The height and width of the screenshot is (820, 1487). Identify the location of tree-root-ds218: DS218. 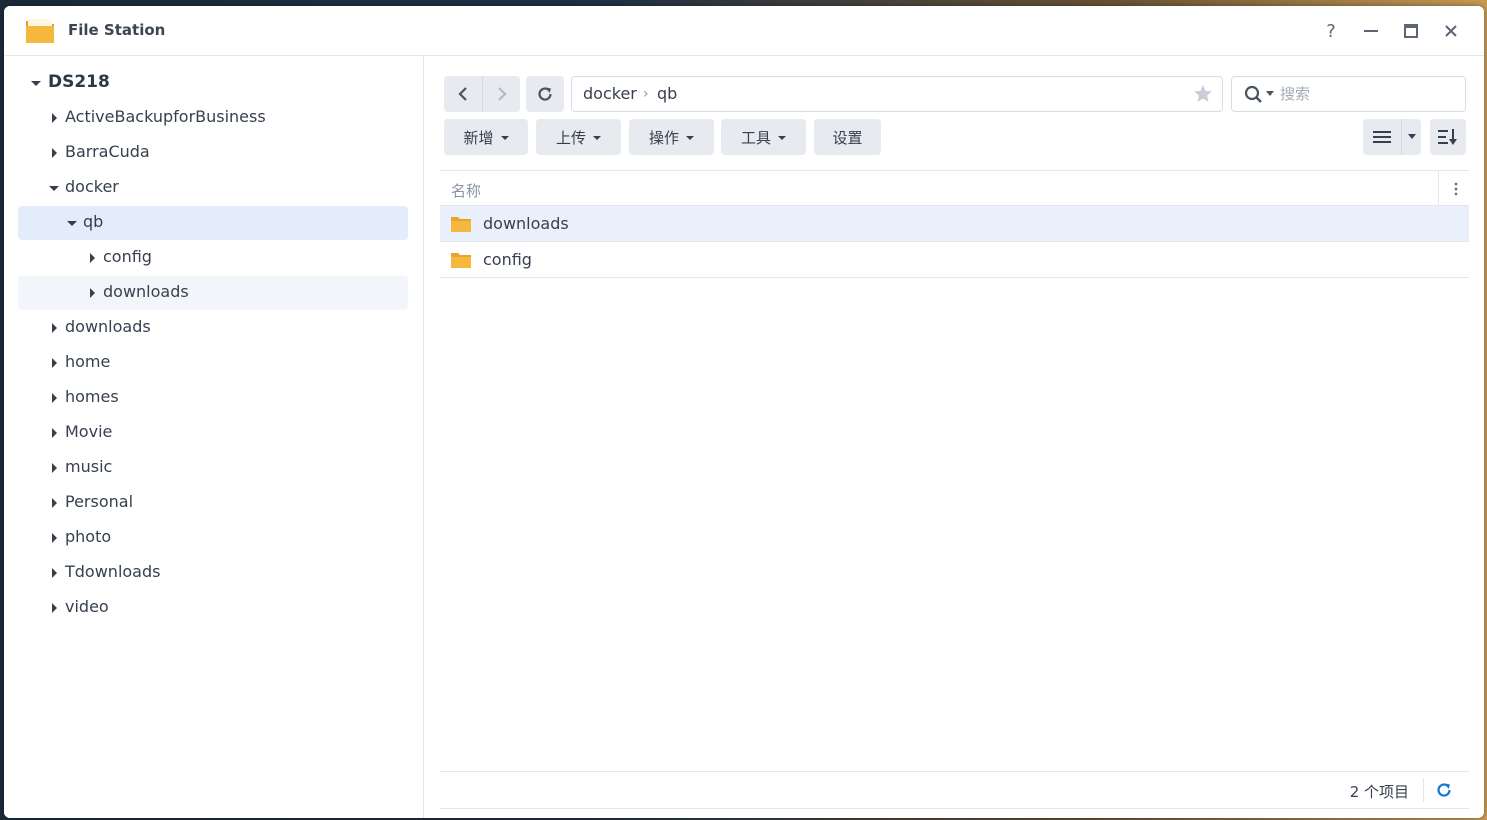
(213, 83).